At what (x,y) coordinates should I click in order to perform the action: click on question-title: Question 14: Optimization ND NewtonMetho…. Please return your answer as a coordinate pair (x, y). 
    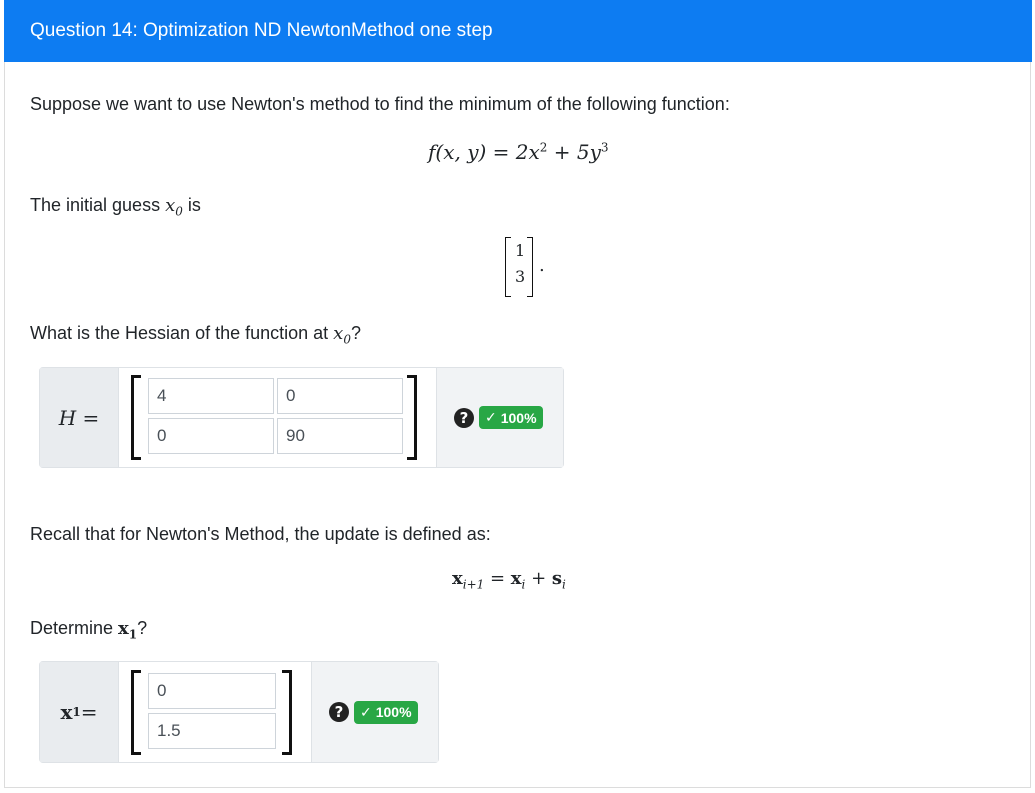
    Looking at the image, I should click on (261, 30).